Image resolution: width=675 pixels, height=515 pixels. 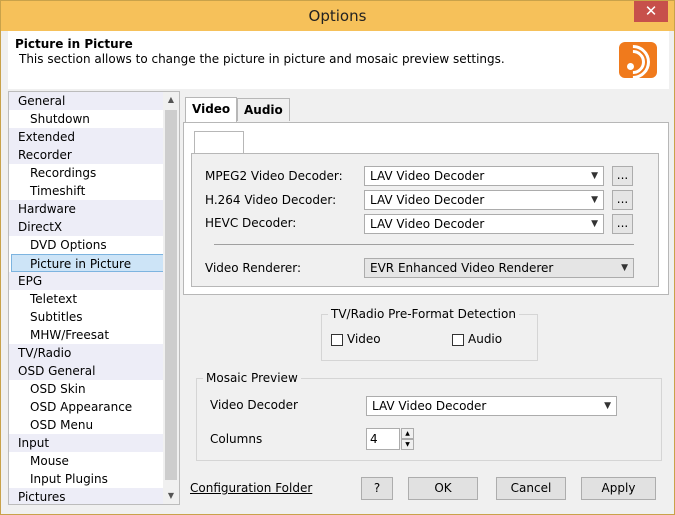 What do you see at coordinates (407, 444) in the screenshot?
I see `spin-down-icon: ▼` at bounding box center [407, 444].